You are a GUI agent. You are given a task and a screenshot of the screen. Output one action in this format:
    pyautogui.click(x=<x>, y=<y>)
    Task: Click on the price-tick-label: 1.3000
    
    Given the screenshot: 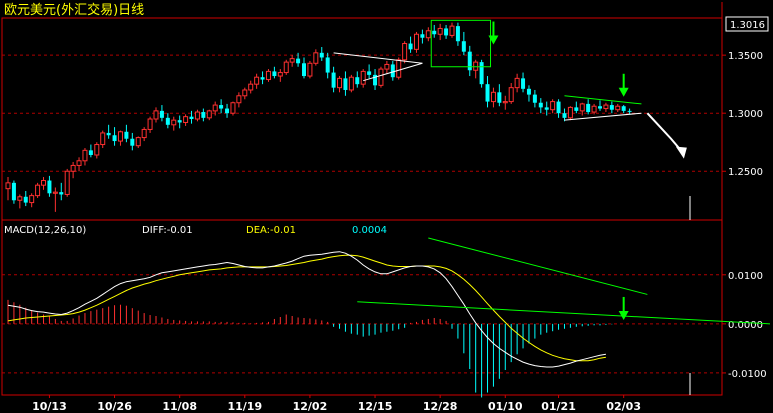 What is the action you would take?
    pyautogui.click(x=745, y=114)
    